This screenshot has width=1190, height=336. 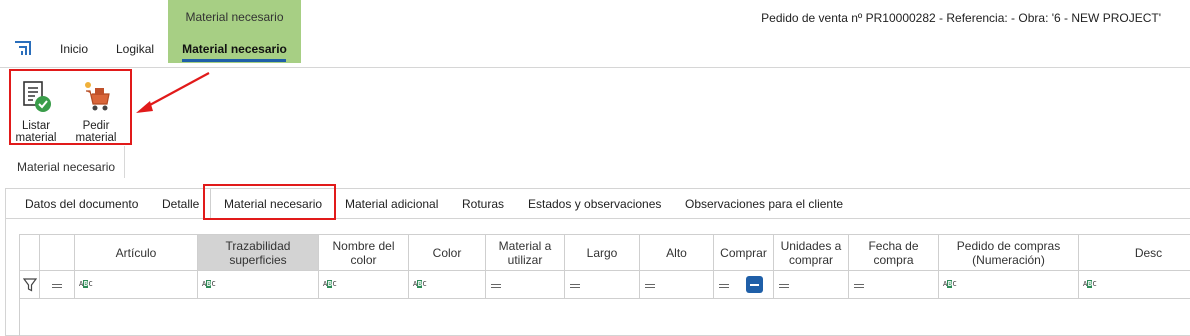 What do you see at coordinates (70, 107) in the screenshot?
I see `highlight-ribbon-buttons` at bounding box center [70, 107].